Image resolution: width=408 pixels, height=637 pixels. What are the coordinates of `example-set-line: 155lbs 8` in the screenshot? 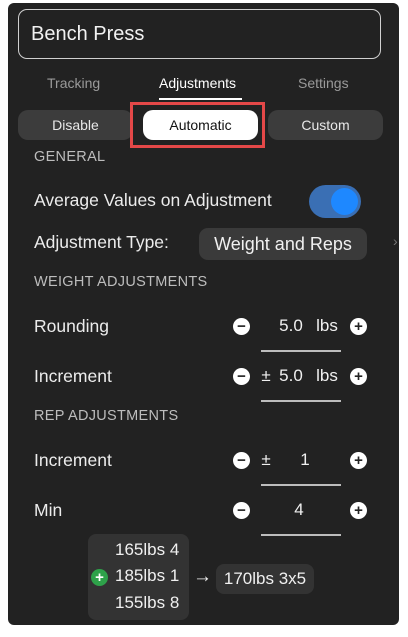 It's located at (147, 602).